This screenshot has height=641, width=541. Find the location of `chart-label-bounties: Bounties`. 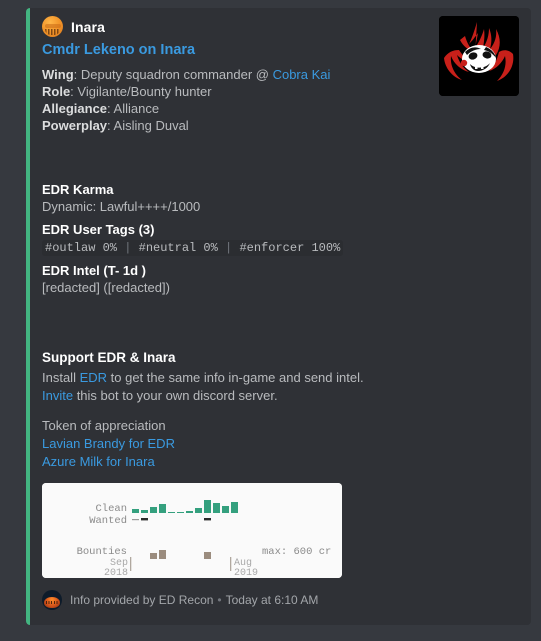

chart-label-bounties: Bounties is located at coordinates (102, 552).